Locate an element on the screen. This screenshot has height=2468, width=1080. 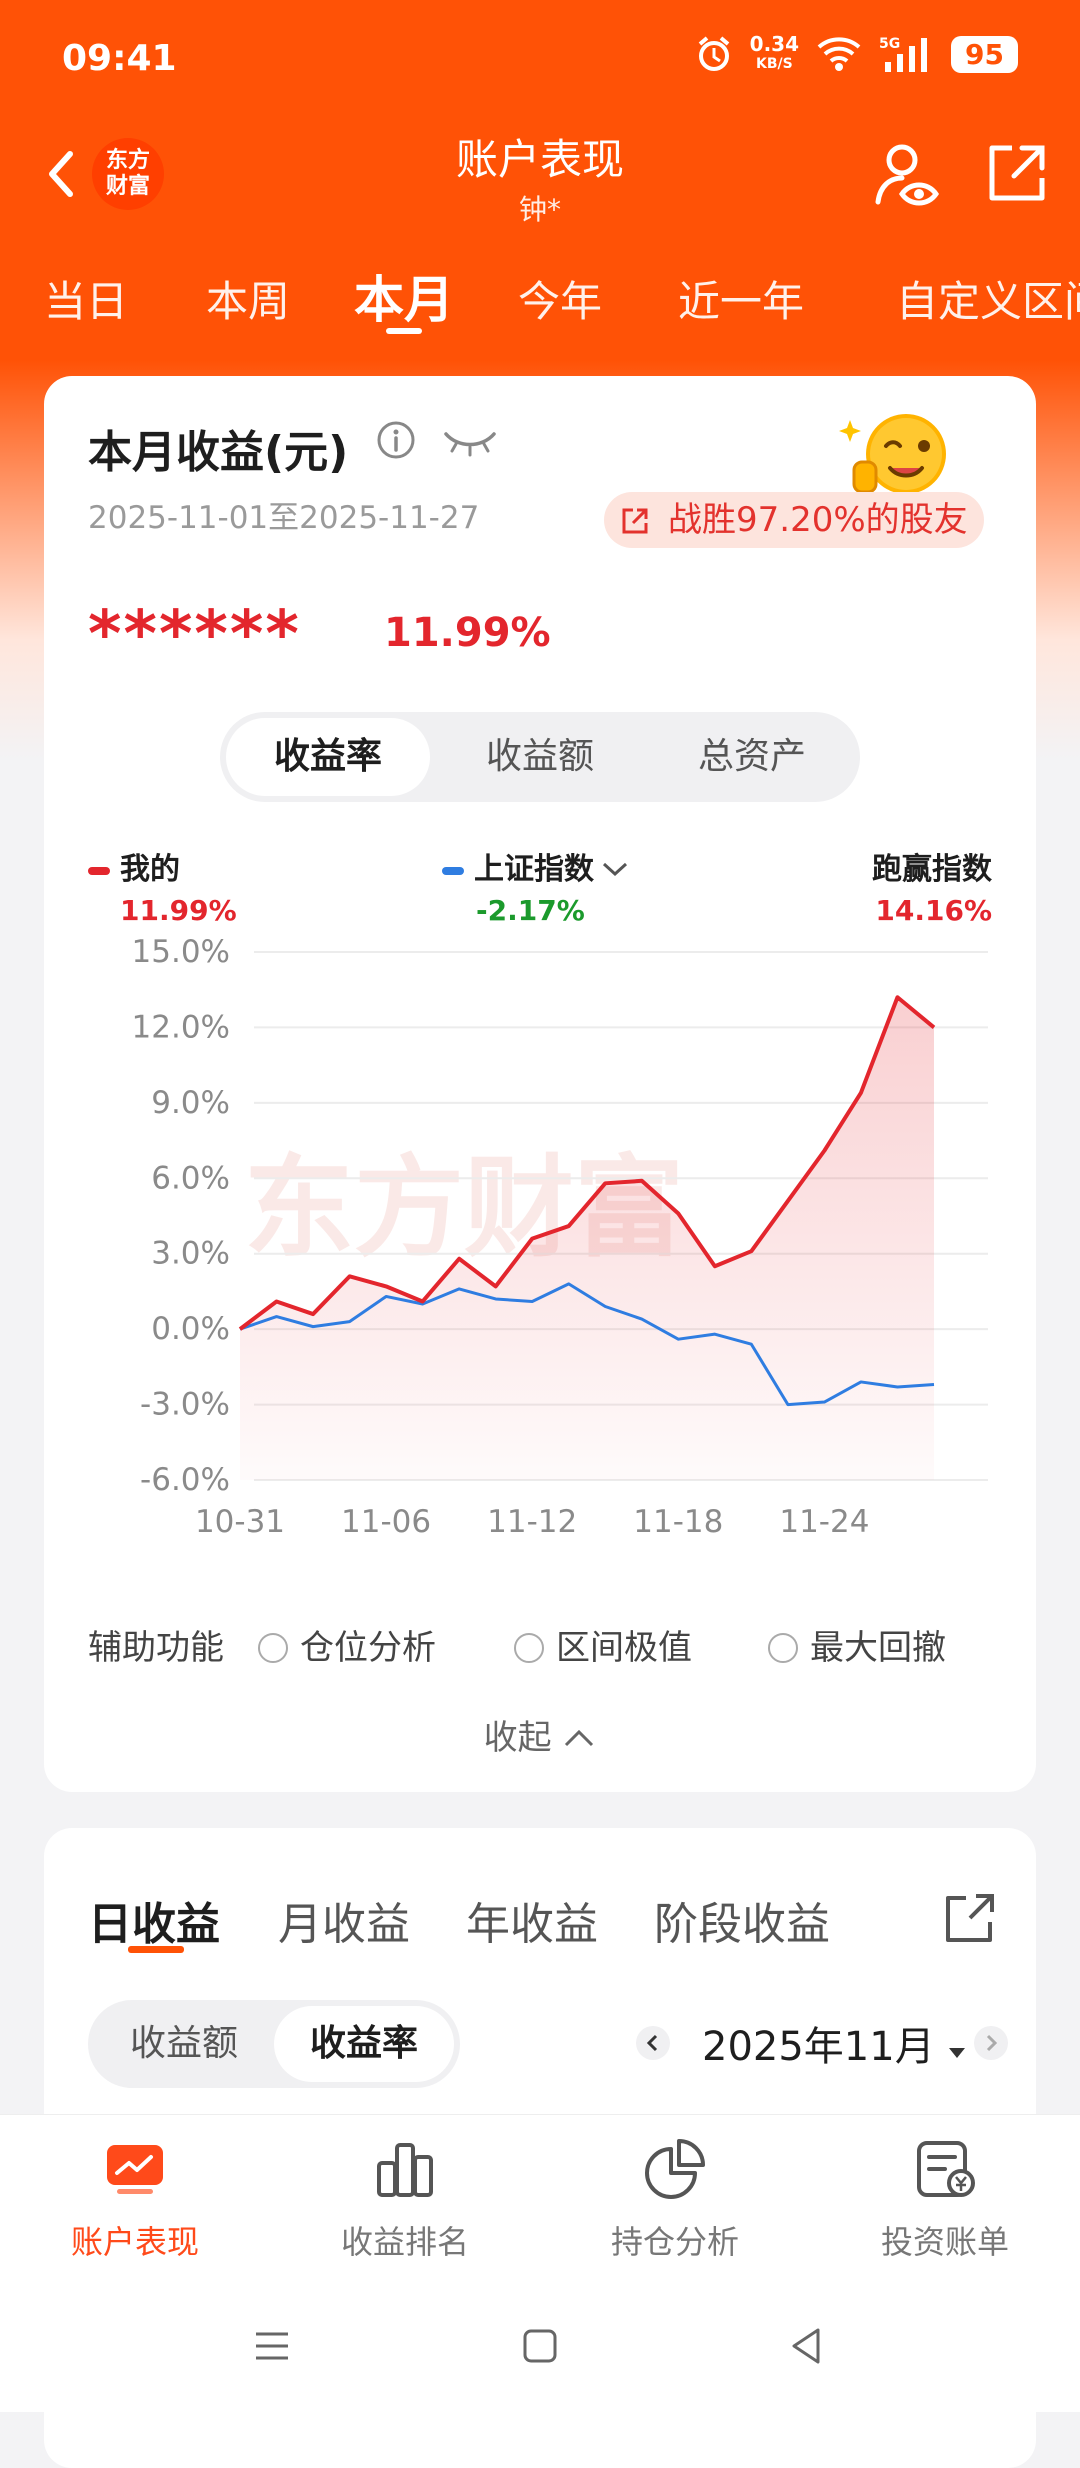
tab-this-week: 本周 is located at coordinates (248, 298).